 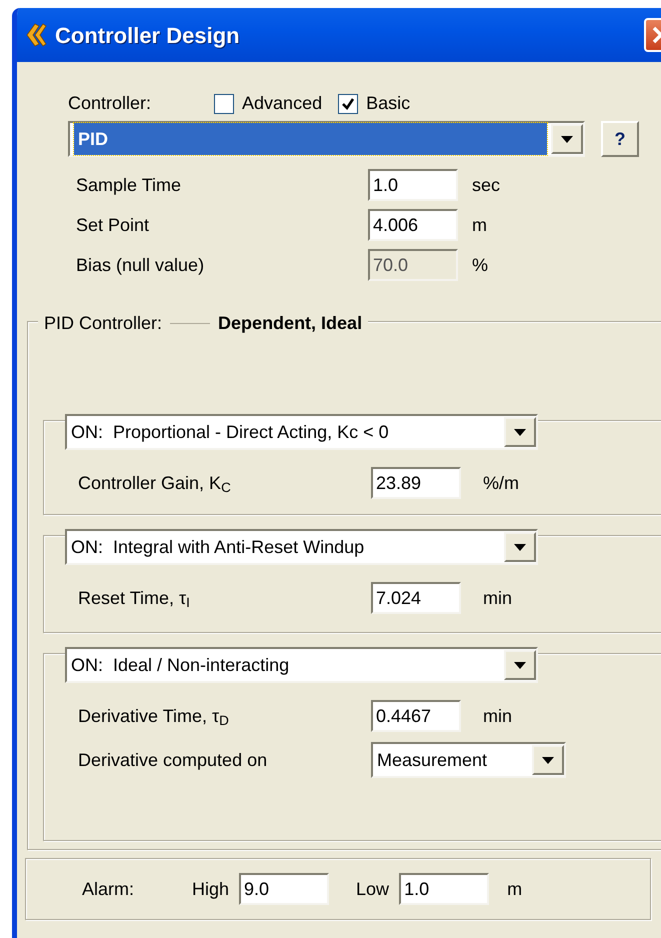 What do you see at coordinates (147, 36) in the screenshot?
I see `window-title: Controller Design` at bounding box center [147, 36].